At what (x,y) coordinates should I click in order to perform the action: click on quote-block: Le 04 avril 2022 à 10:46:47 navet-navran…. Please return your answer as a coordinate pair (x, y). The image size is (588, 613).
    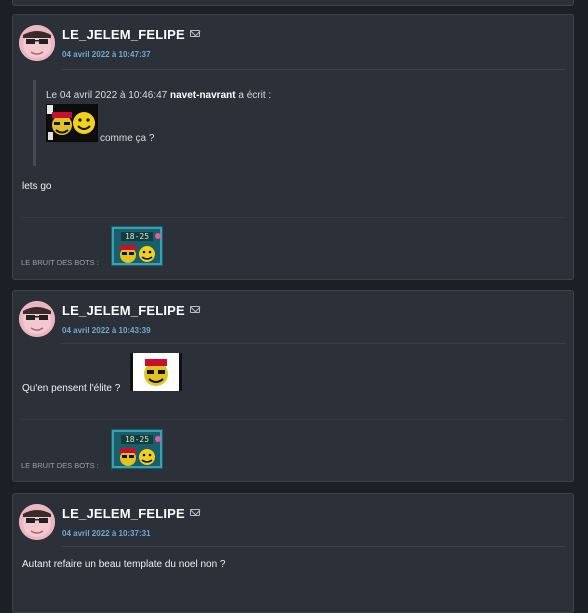
    Looking at the image, I should click on (294, 123).